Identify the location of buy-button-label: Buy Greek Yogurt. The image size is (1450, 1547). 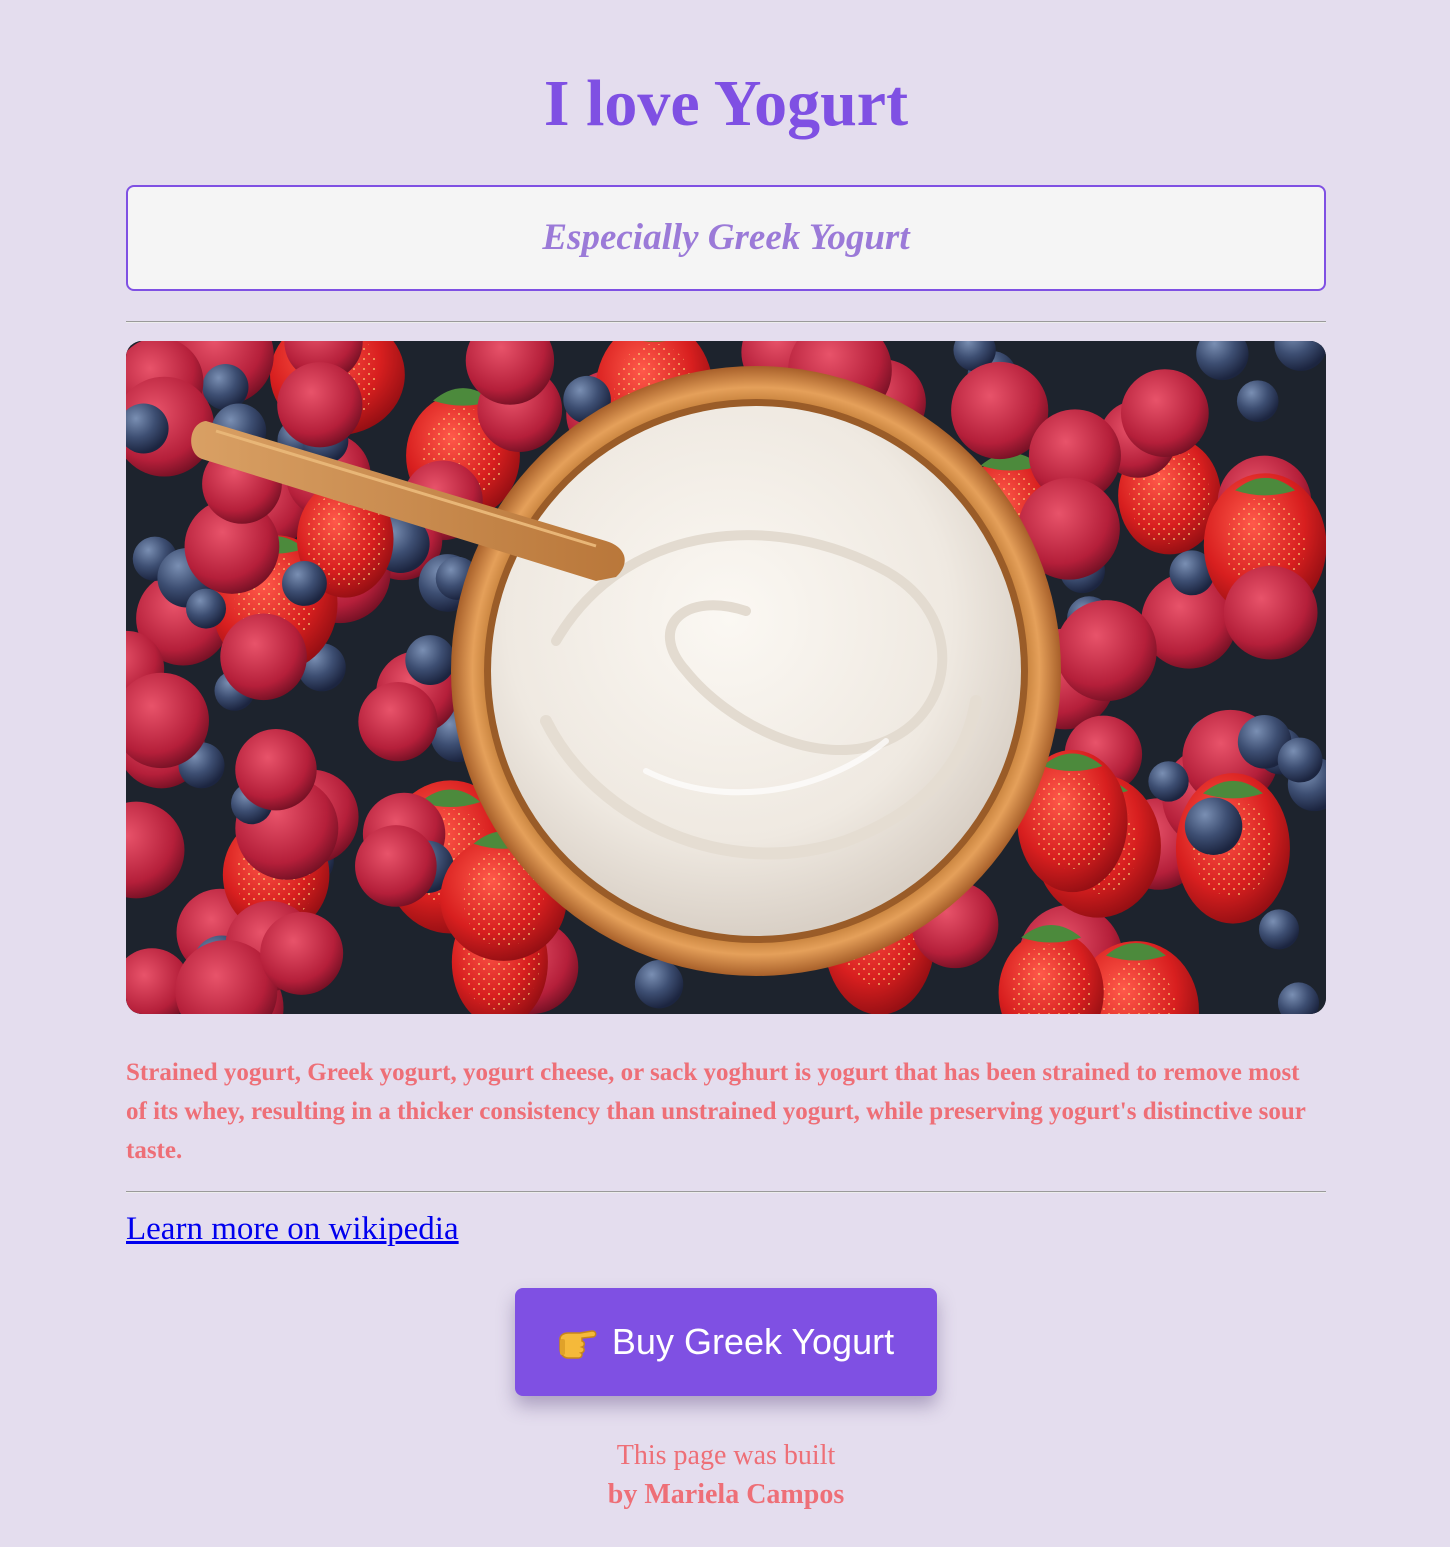
(753, 1341).